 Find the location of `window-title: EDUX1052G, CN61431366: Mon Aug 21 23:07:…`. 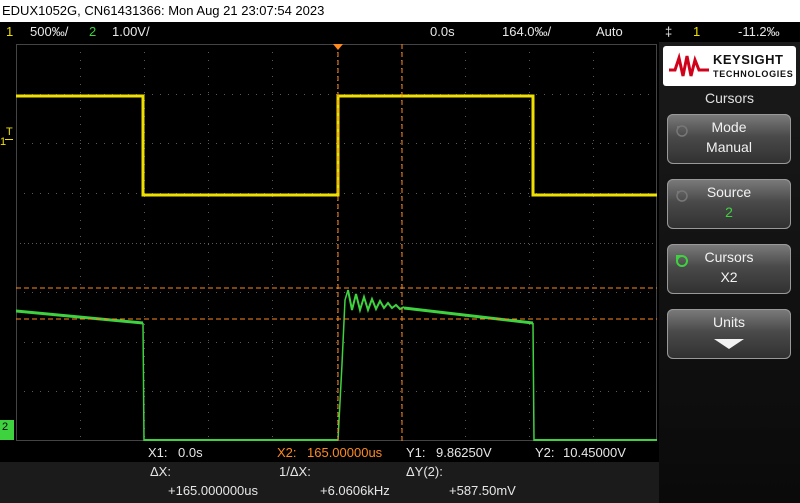

window-title: EDUX1052G, CN61431366: Mon Aug 21 23:07:… is located at coordinates (163, 10).